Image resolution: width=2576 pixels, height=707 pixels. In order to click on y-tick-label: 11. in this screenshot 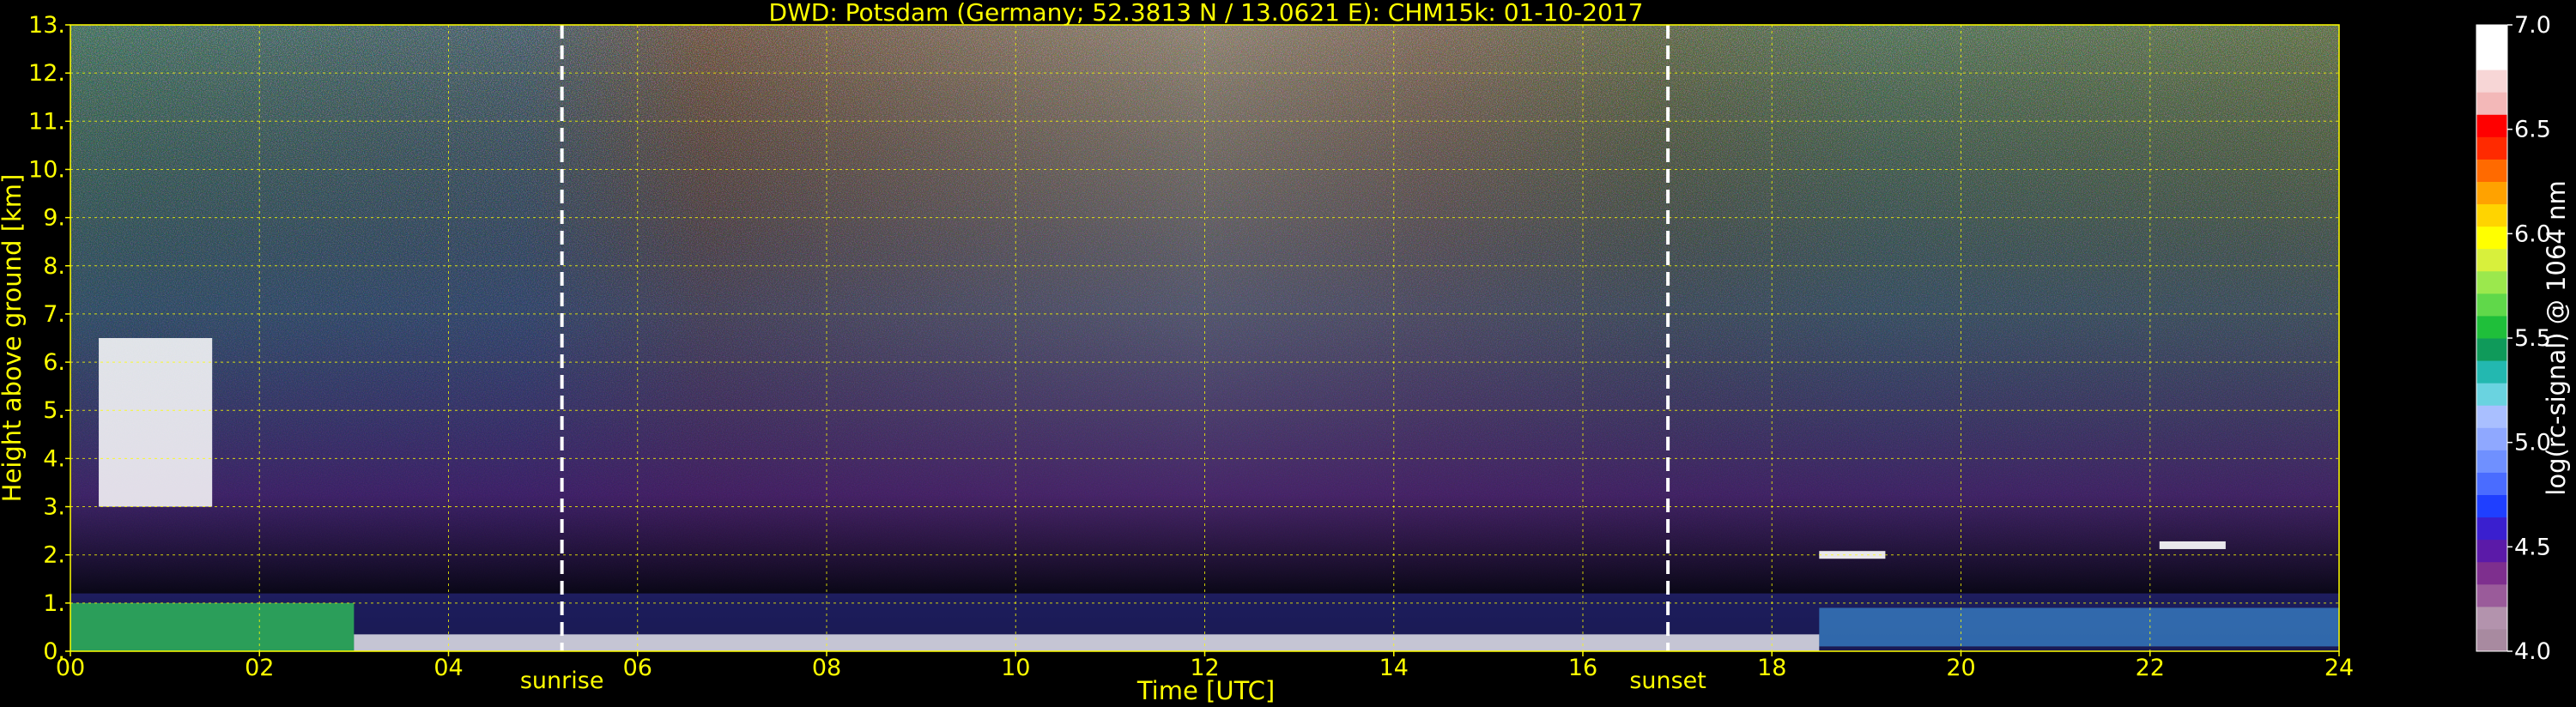, I will do `click(46, 122)`.